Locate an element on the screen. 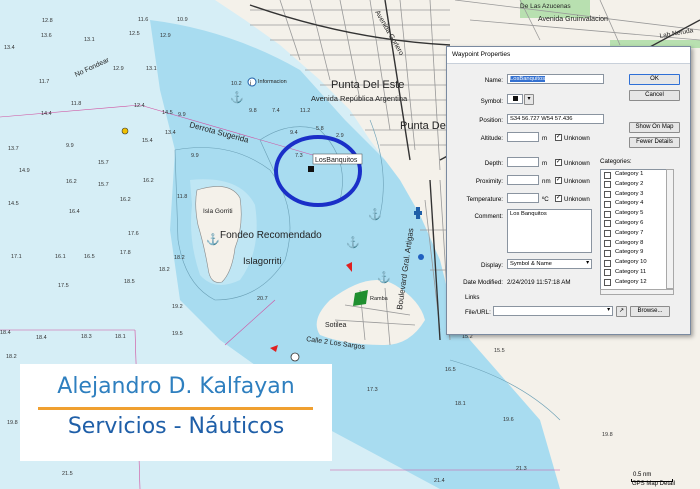 The width and height of the screenshot is (700, 489). categories-vertical-scrollbar is located at coordinates (670, 229).